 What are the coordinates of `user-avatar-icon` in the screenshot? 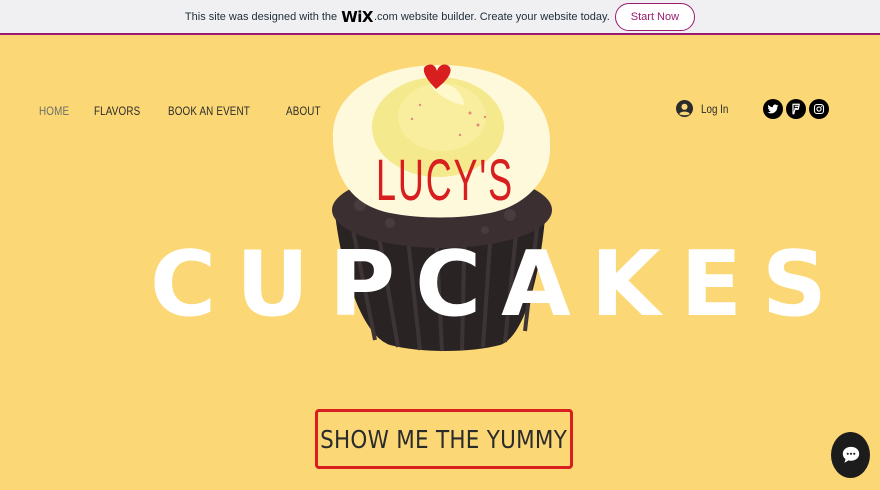 It's located at (684, 108).